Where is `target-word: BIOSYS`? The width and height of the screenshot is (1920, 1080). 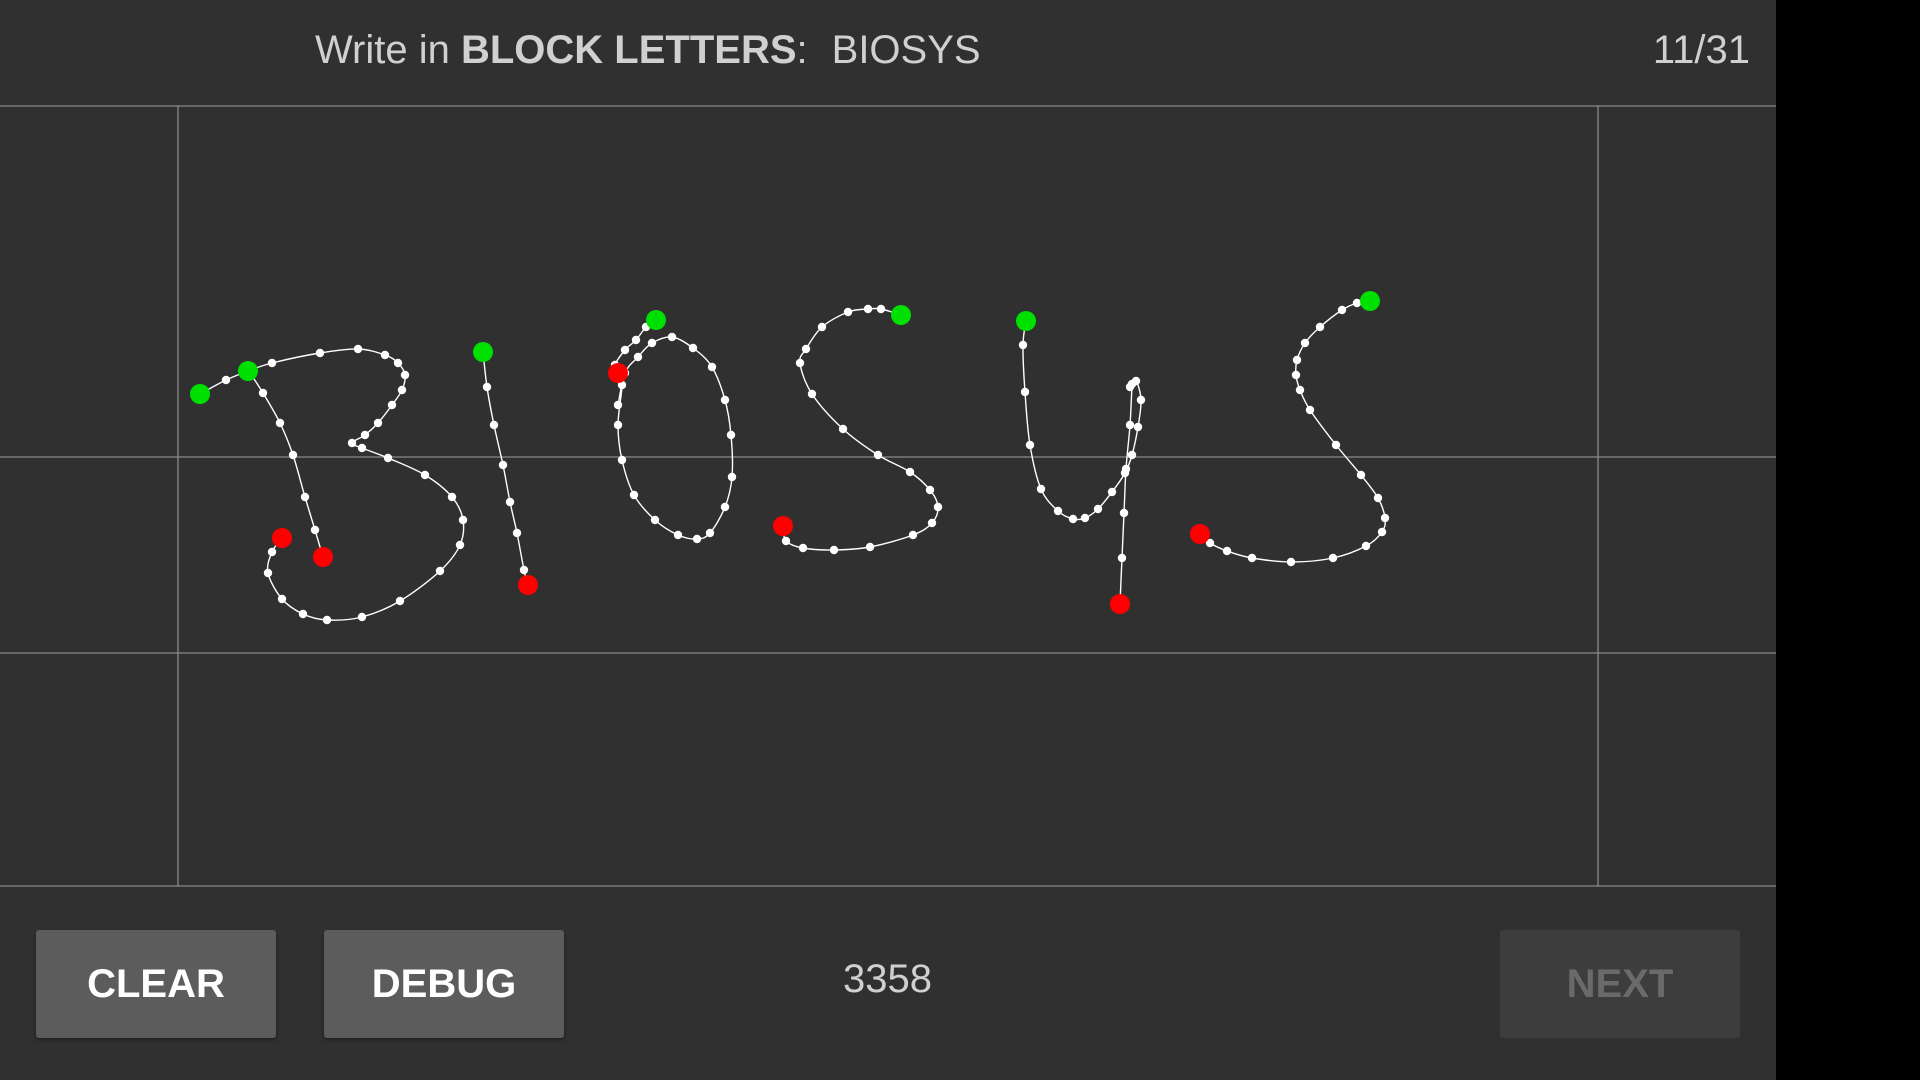 target-word: BIOSYS is located at coordinates (906, 50).